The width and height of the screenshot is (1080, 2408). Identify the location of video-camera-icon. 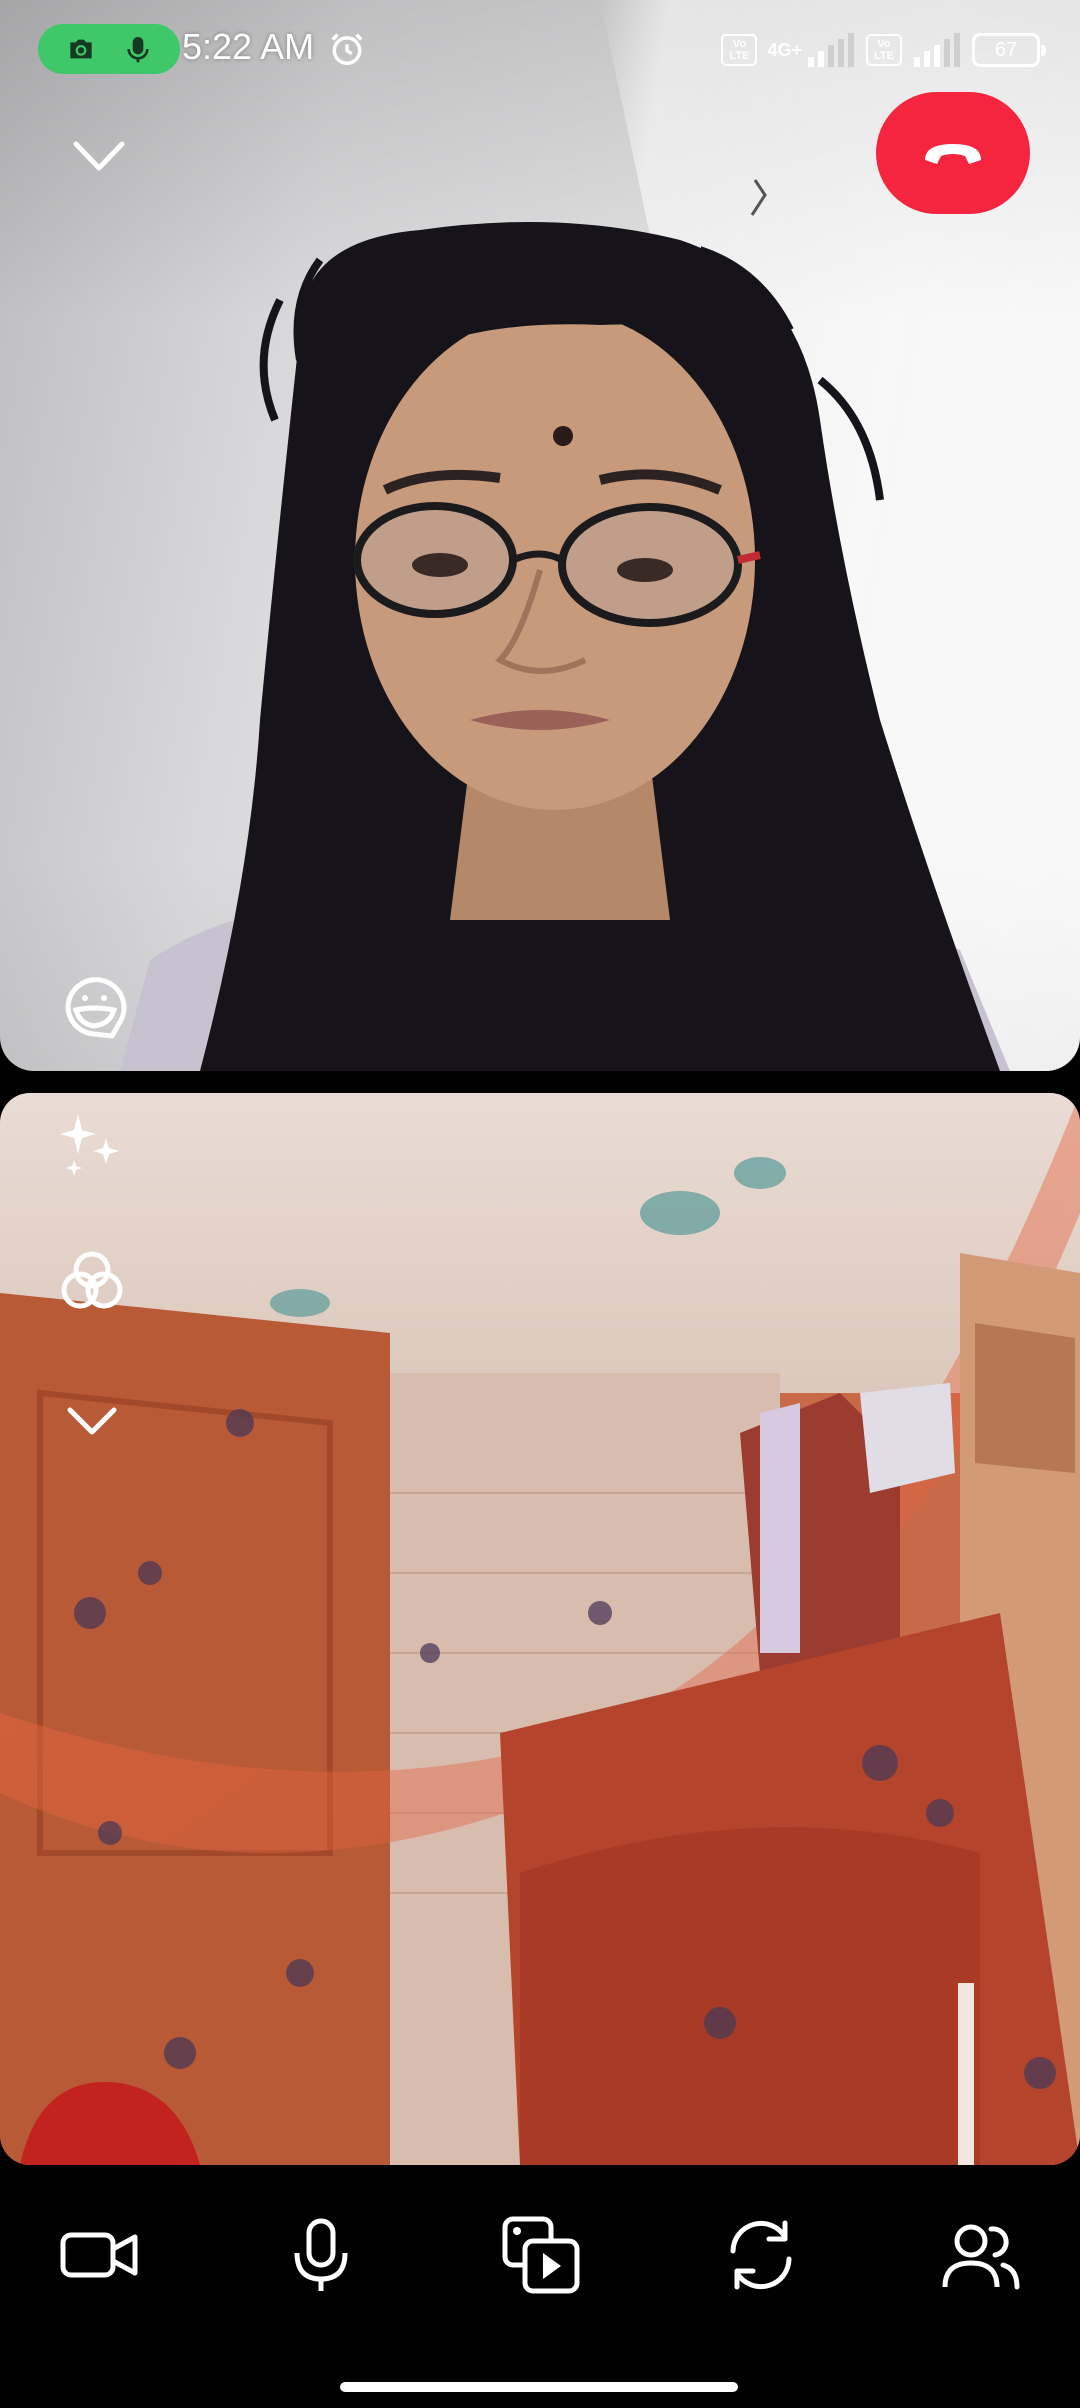
(99, 2255).